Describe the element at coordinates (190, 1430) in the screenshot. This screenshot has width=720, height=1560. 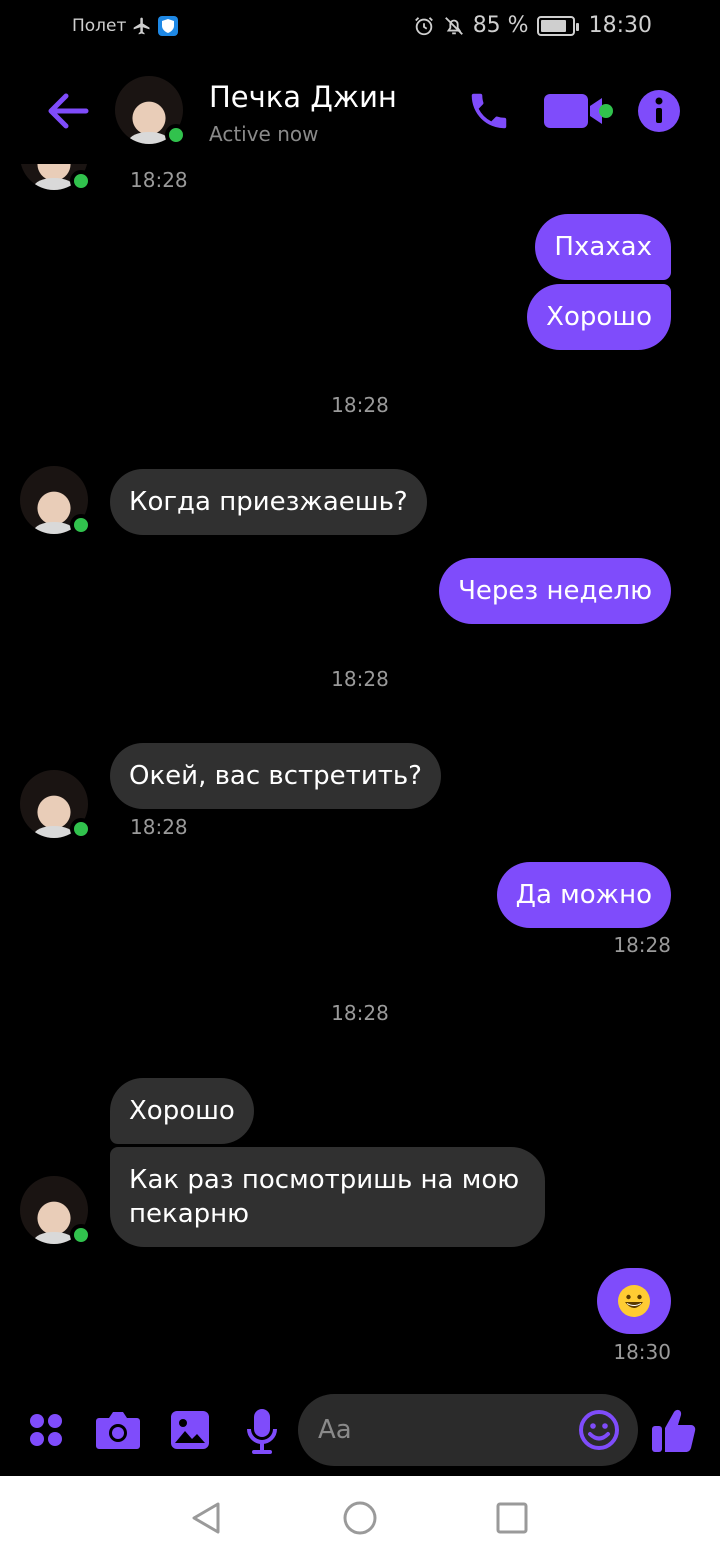
I see `image-icon` at that location.